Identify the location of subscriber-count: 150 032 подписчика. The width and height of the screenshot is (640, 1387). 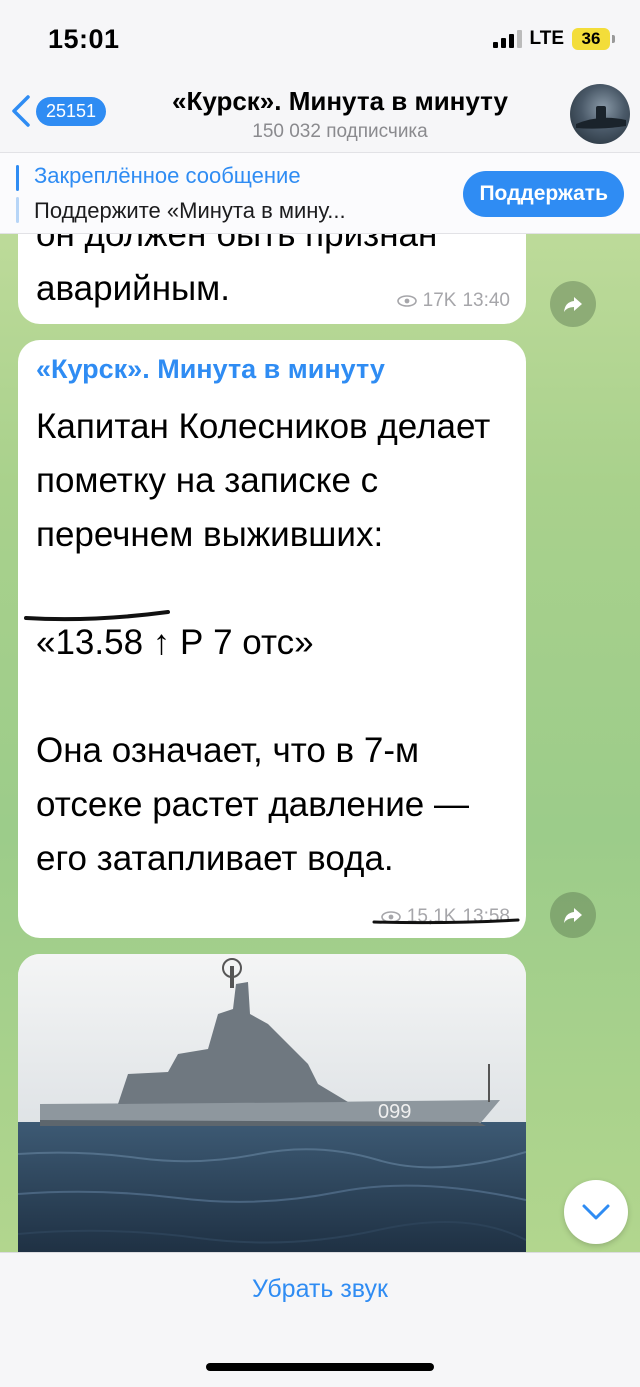
(340, 131).